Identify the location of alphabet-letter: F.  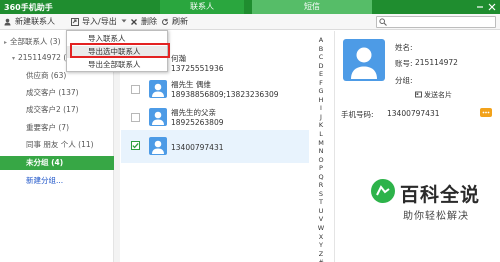
(321, 83).